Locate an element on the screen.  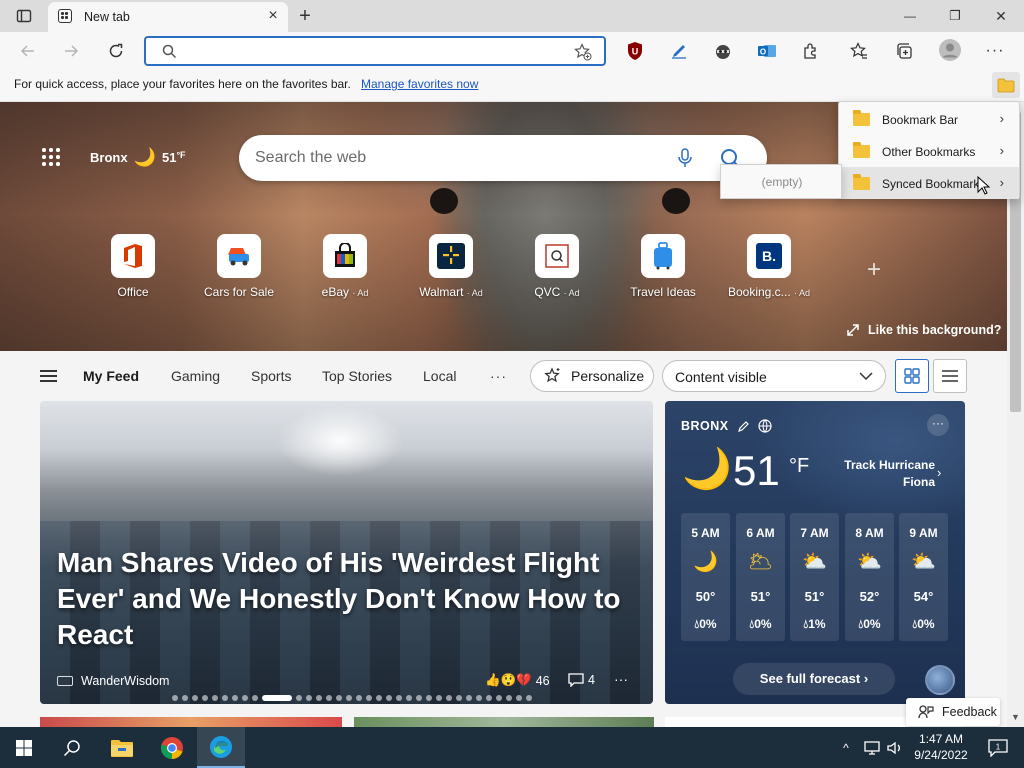
tab-top-stories: Top Stories is located at coordinates (357, 376).